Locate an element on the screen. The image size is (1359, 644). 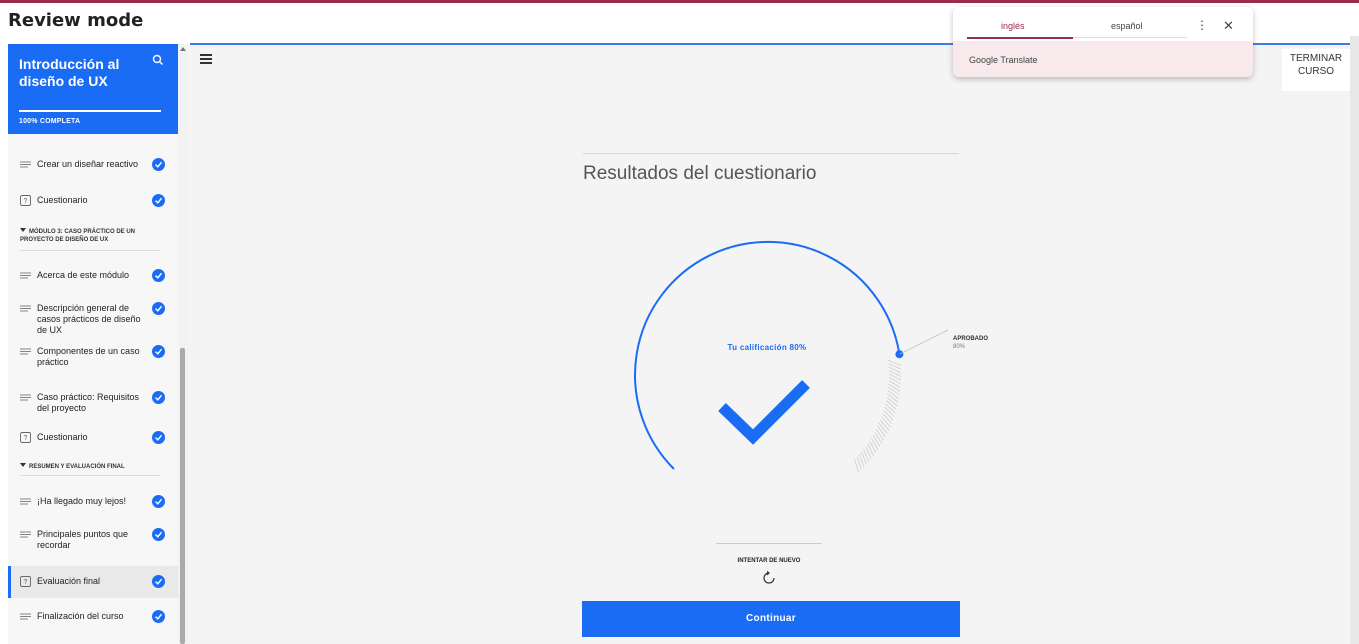
sidebar-scrollbar is located at coordinates (183, 344).